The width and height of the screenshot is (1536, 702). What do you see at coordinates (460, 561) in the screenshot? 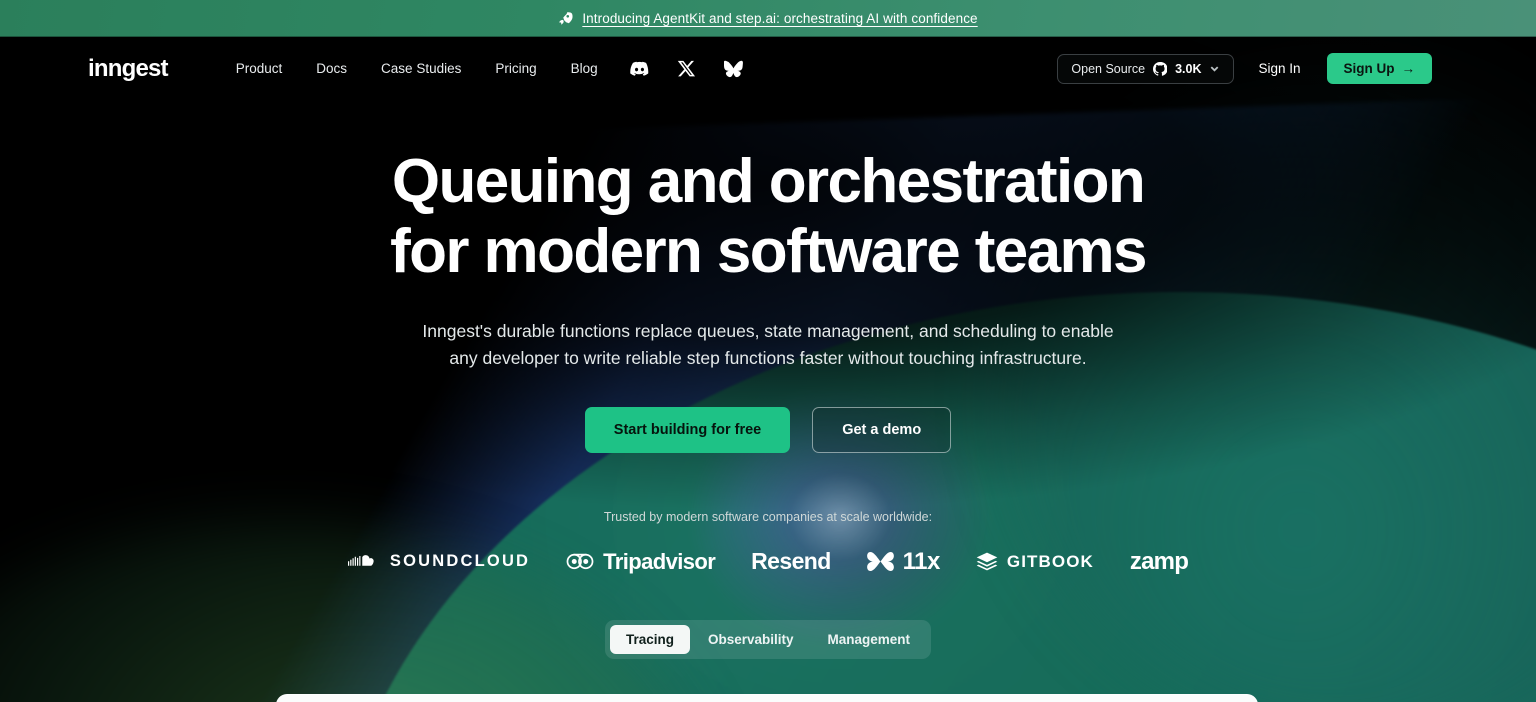
I see `soundcloud-label: SOUNDCLOUD` at bounding box center [460, 561].